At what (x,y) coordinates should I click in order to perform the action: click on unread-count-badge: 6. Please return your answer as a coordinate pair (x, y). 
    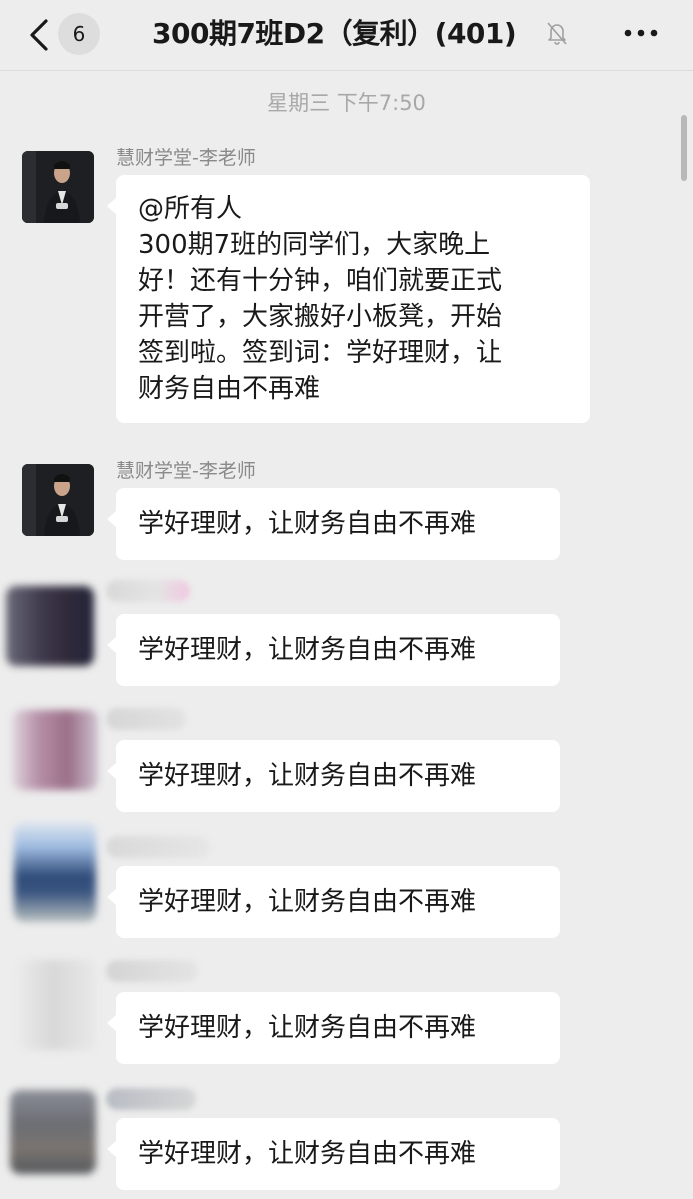
    Looking at the image, I should click on (79, 34).